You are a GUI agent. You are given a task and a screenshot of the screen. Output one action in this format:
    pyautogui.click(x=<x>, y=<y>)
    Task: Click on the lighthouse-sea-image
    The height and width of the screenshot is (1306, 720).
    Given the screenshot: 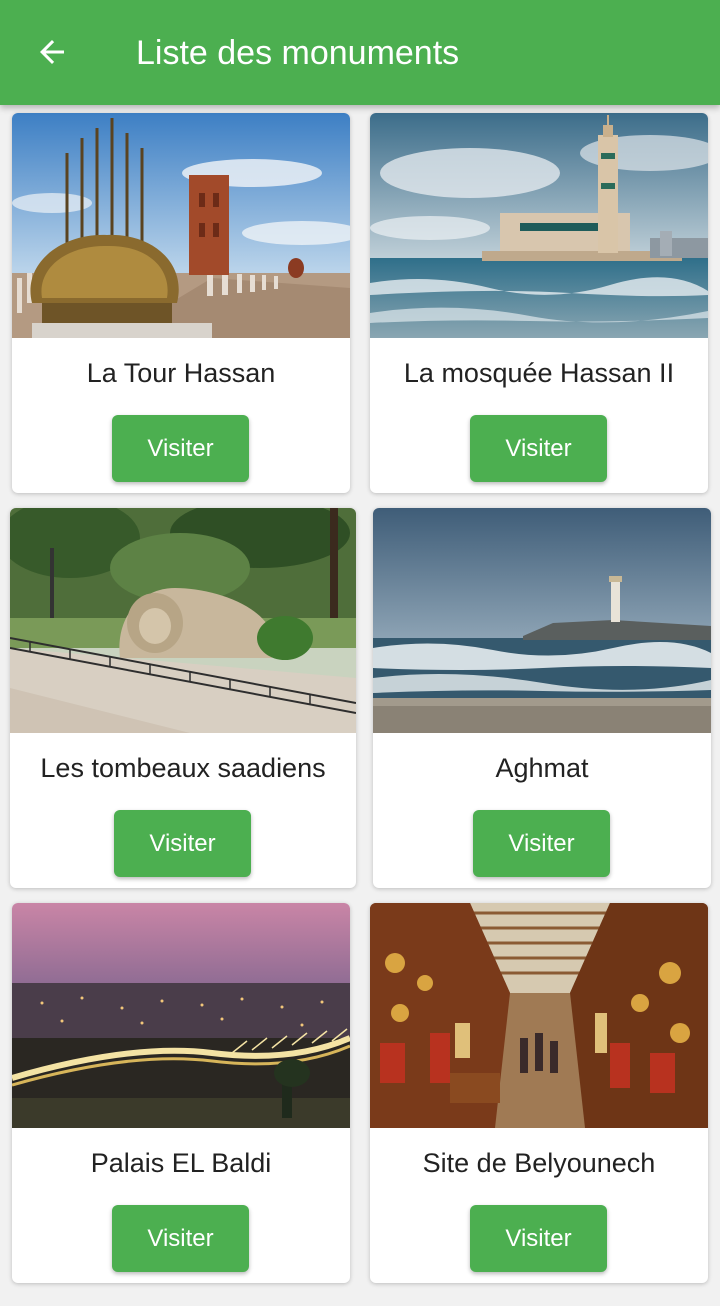 What is the action you would take?
    pyautogui.click(x=542, y=620)
    